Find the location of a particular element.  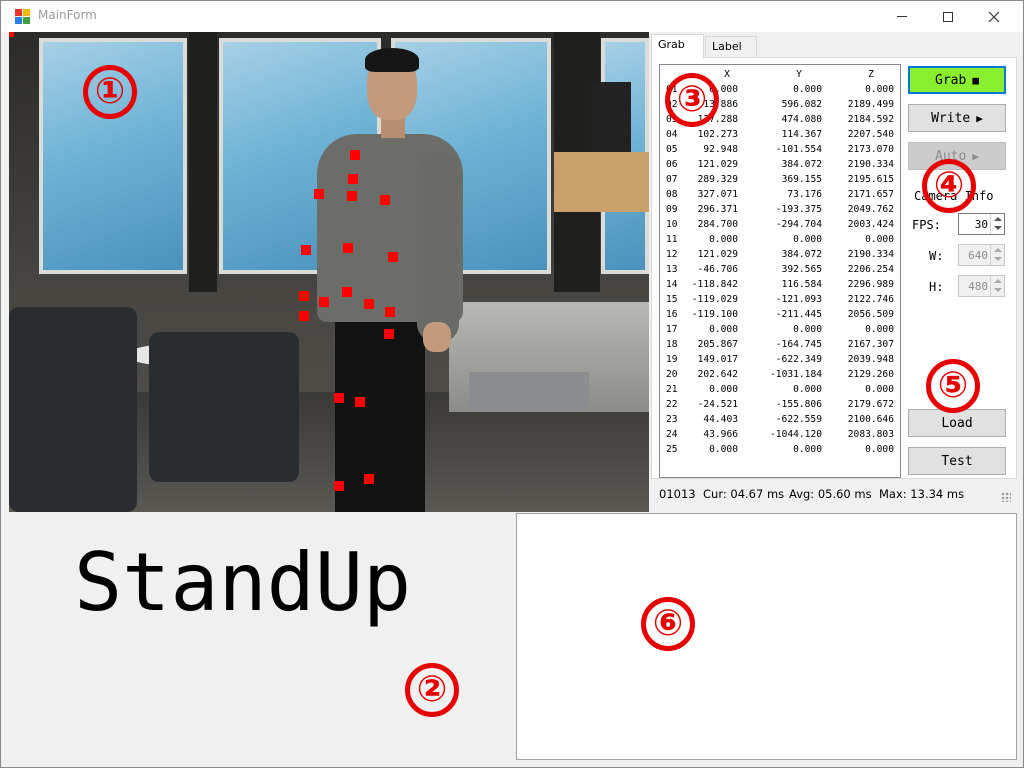

joint-x: 327.071 is located at coordinates (717, 194).